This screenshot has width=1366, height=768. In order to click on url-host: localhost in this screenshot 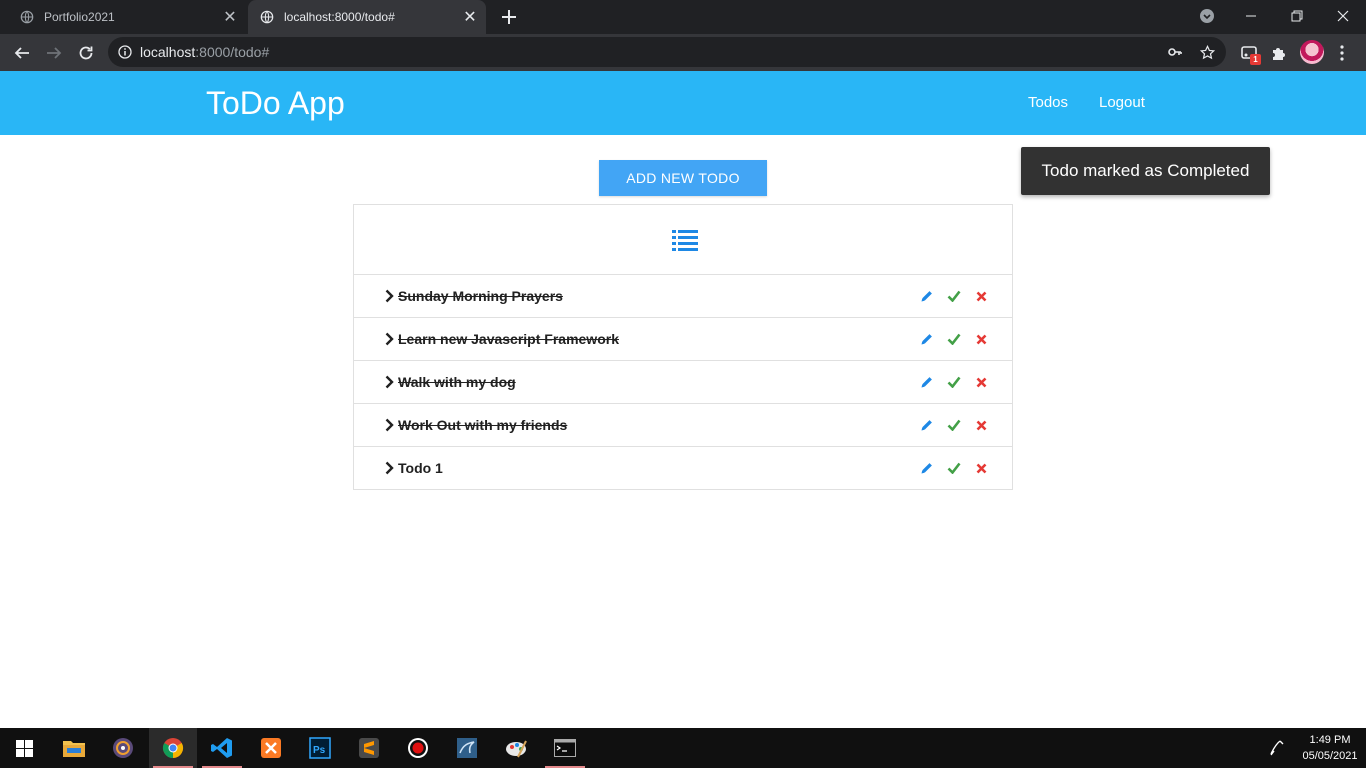, I will do `click(168, 52)`.